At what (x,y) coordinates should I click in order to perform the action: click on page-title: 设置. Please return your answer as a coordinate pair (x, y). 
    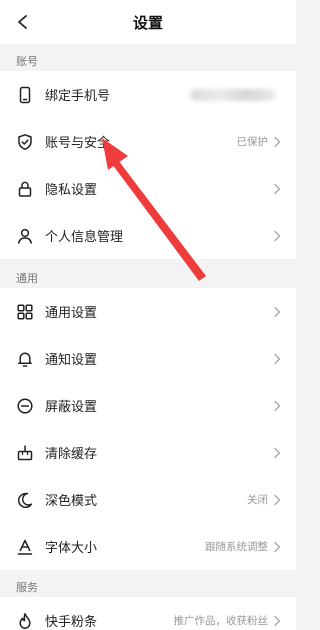
    Looking at the image, I should click on (147, 22).